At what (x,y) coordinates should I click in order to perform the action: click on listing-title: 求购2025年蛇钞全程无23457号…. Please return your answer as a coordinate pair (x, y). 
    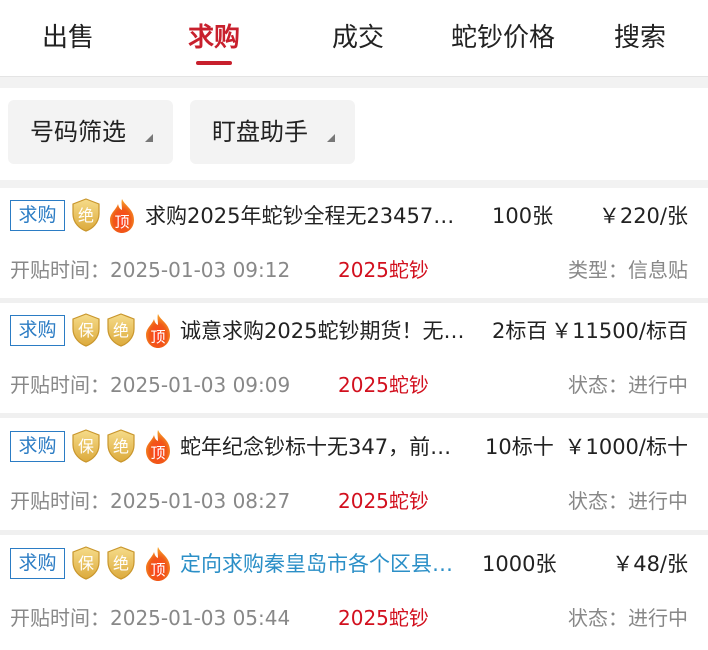
    Looking at the image, I should click on (310, 216).